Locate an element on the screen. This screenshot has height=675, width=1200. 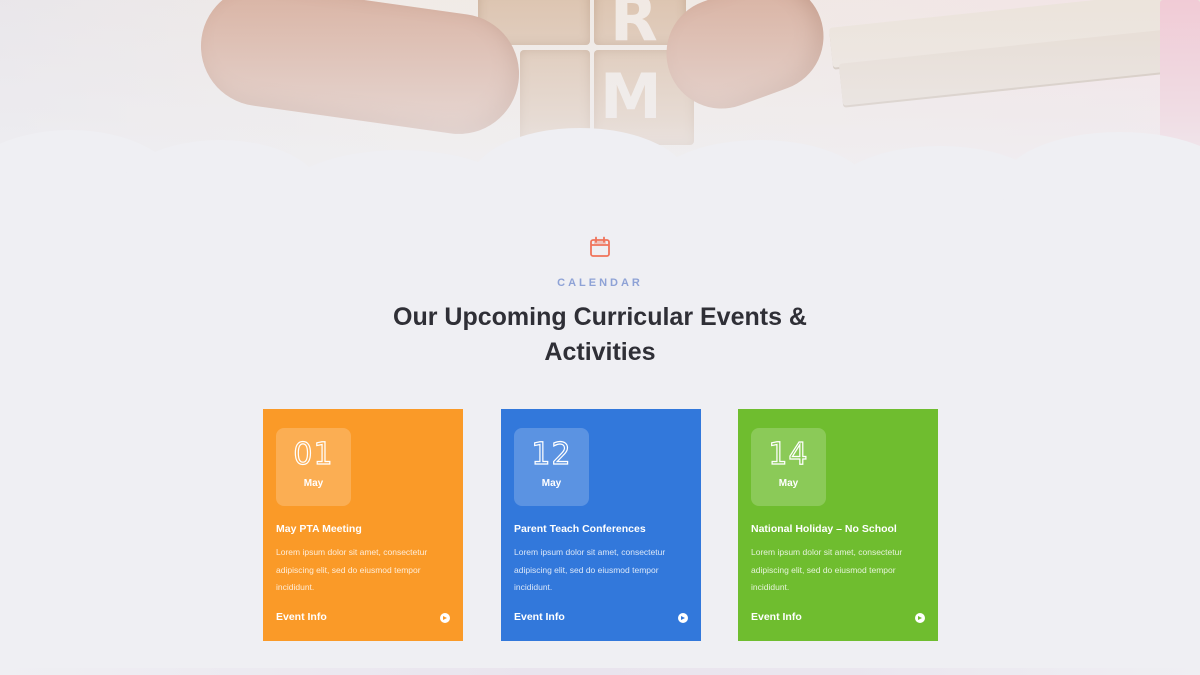
calendar-icon is located at coordinates (600, 246).